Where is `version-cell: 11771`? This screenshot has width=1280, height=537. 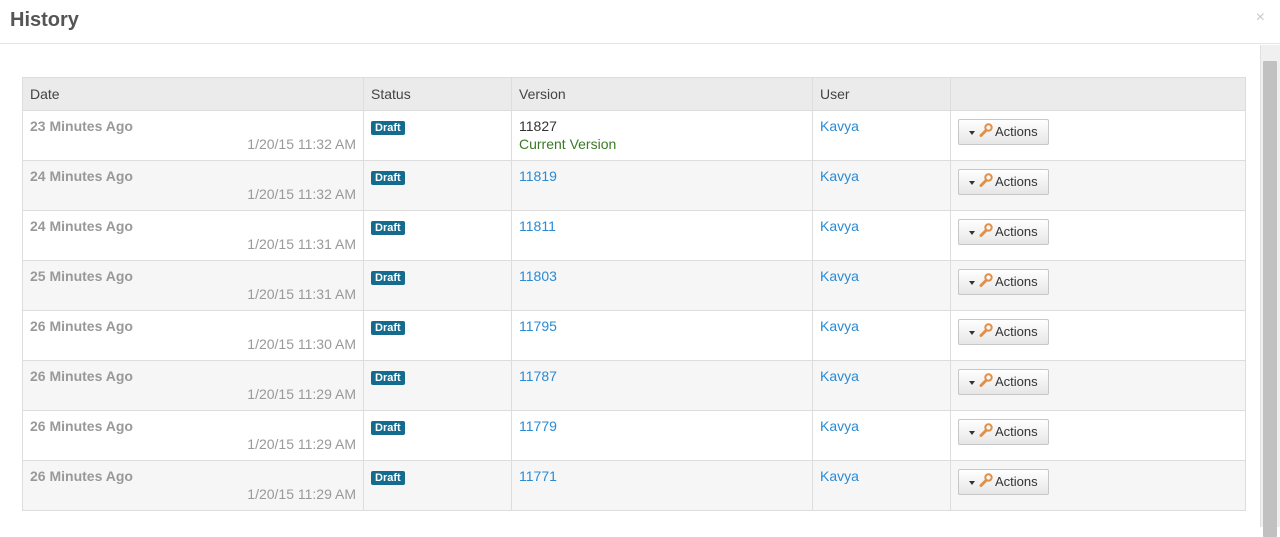
version-cell: 11771 is located at coordinates (662, 485).